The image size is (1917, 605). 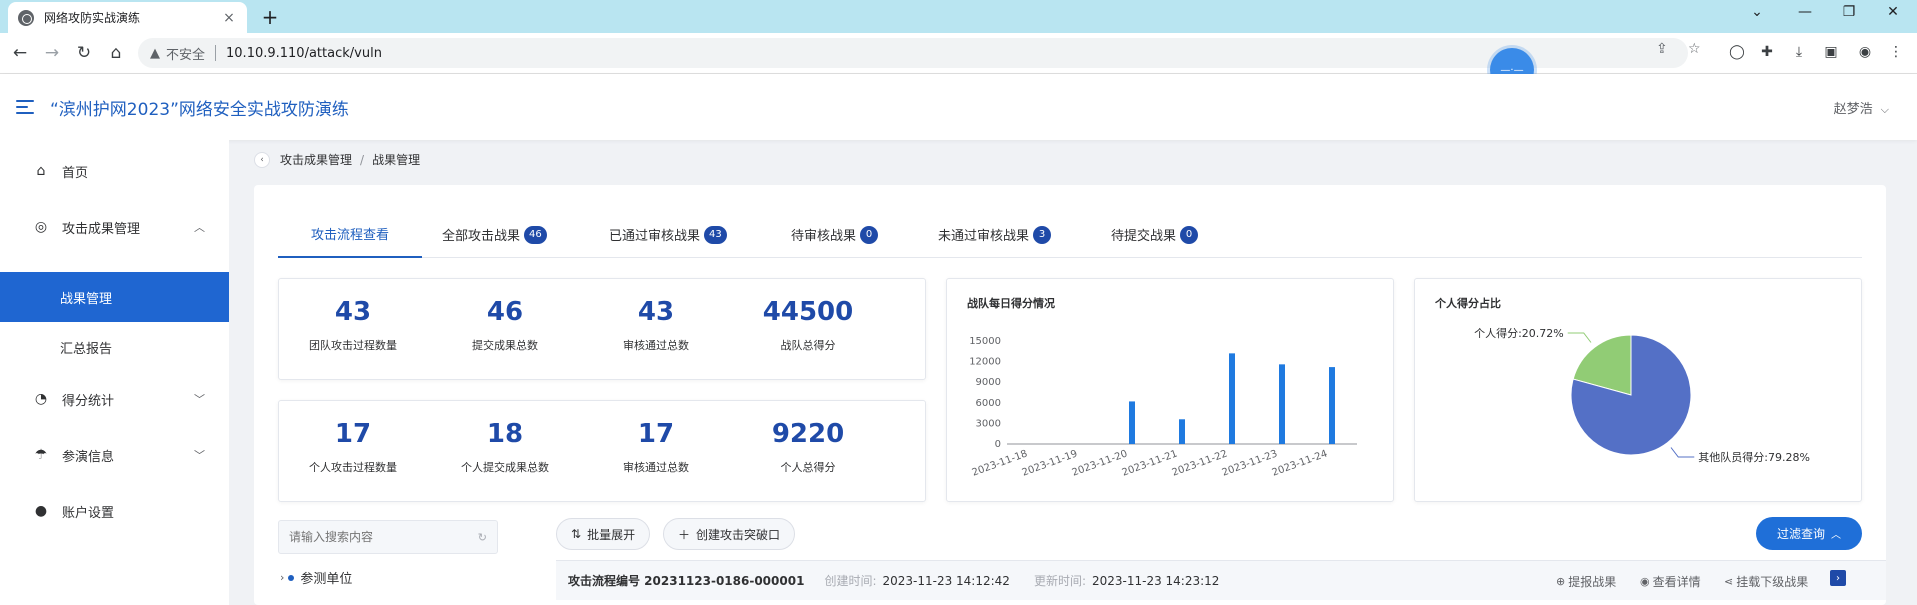 I want to click on sidebar-item-results-management: 战果管理, so click(x=114, y=297).